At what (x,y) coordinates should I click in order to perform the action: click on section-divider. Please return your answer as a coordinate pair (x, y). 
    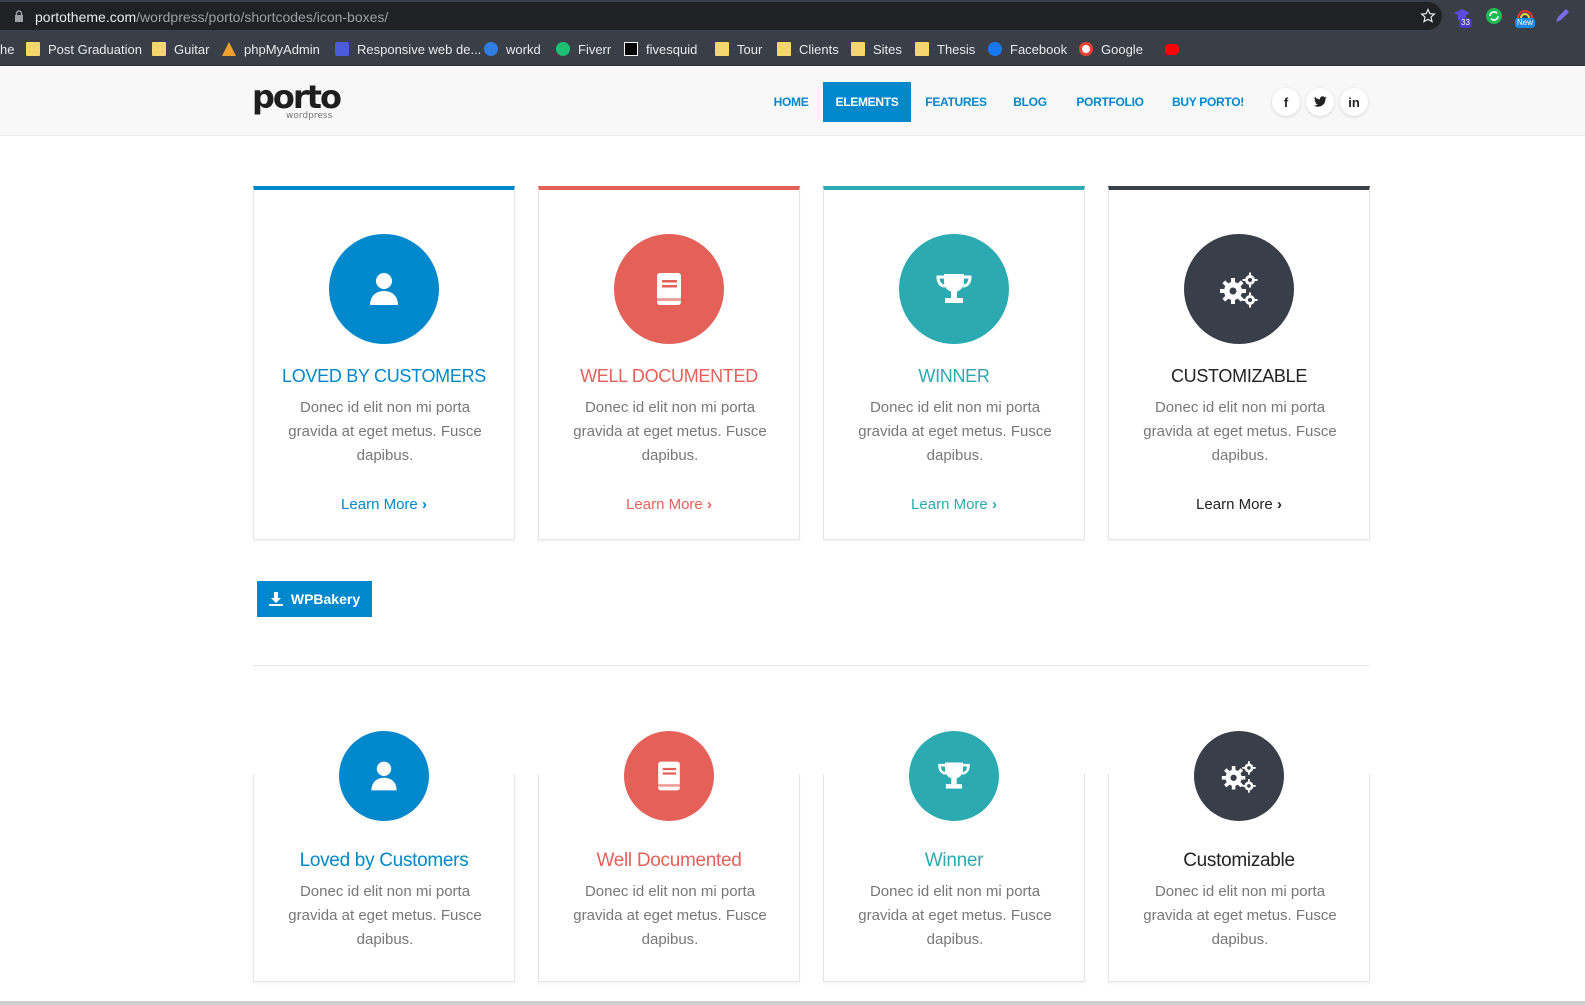
    Looking at the image, I should click on (811, 665).